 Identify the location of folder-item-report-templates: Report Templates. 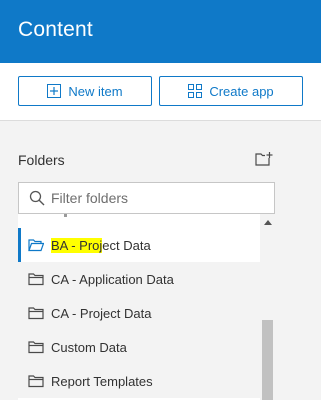
(139, 381).